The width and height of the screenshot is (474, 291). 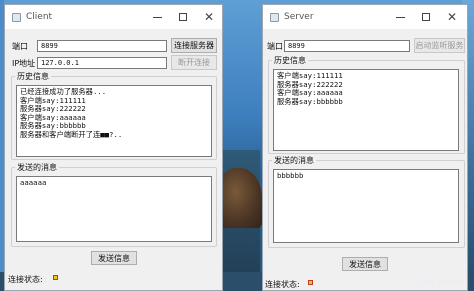 I want to click on client-ip-input: 127.0.0.1, so click(x=102, y=63).